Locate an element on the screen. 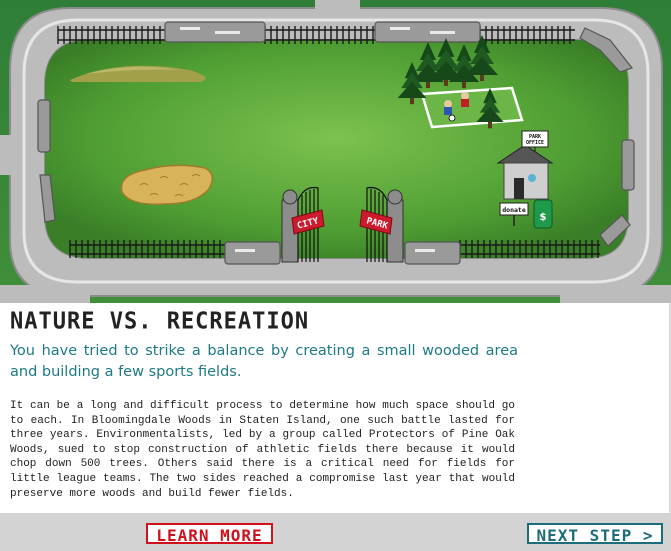 The width and height of the screenshot is (671, 551). learn-more-button: LEARN MORE is located at coordinates (209, 534).